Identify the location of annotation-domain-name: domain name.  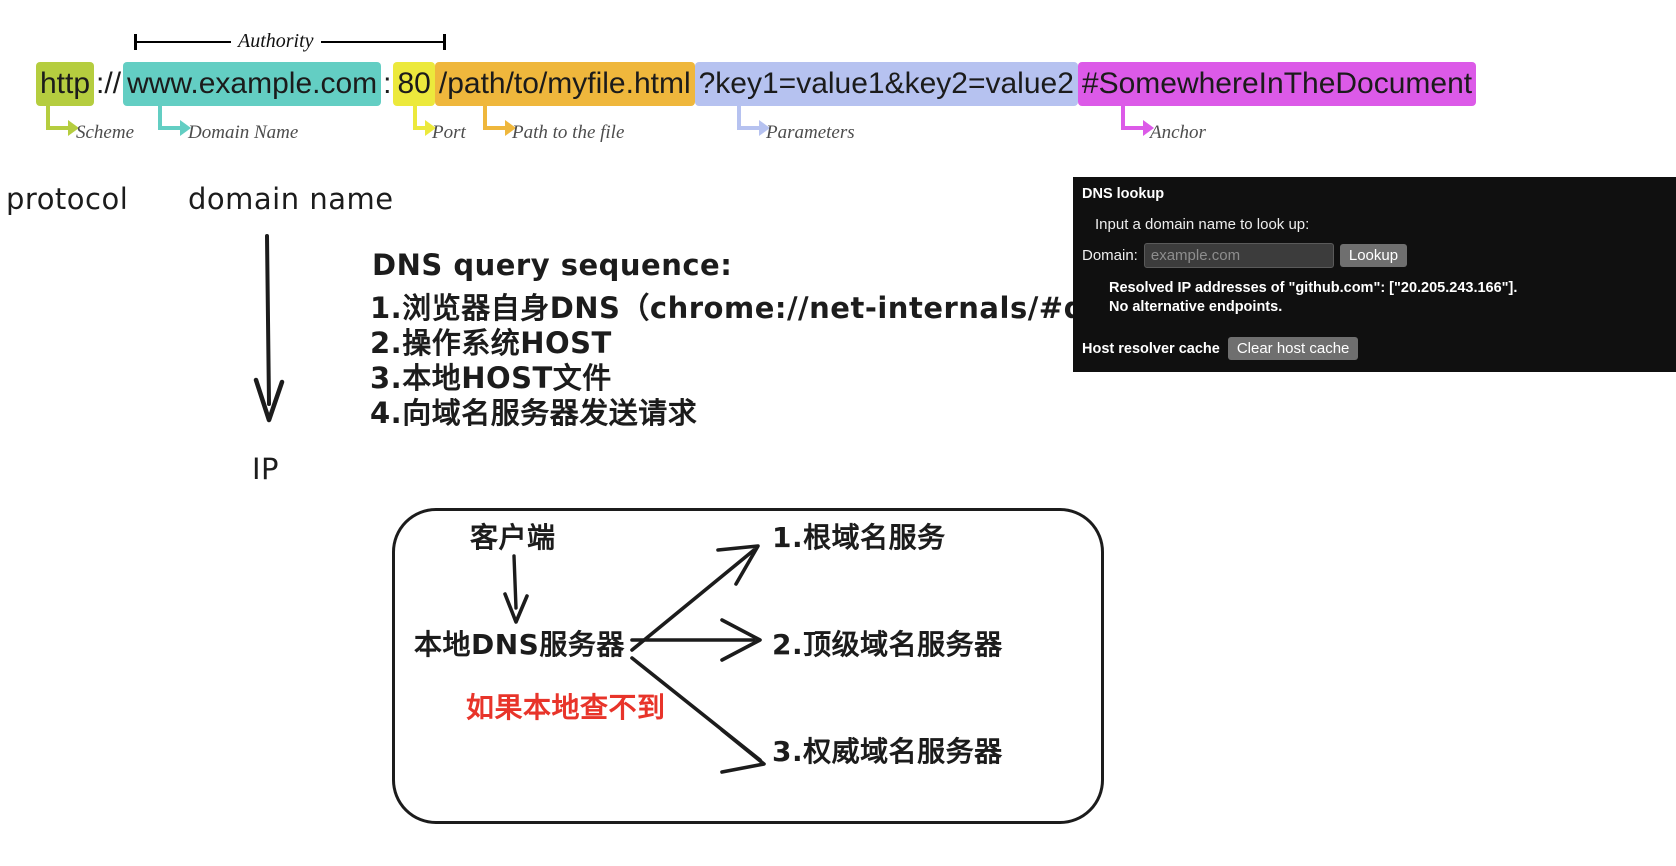
(291, 199).